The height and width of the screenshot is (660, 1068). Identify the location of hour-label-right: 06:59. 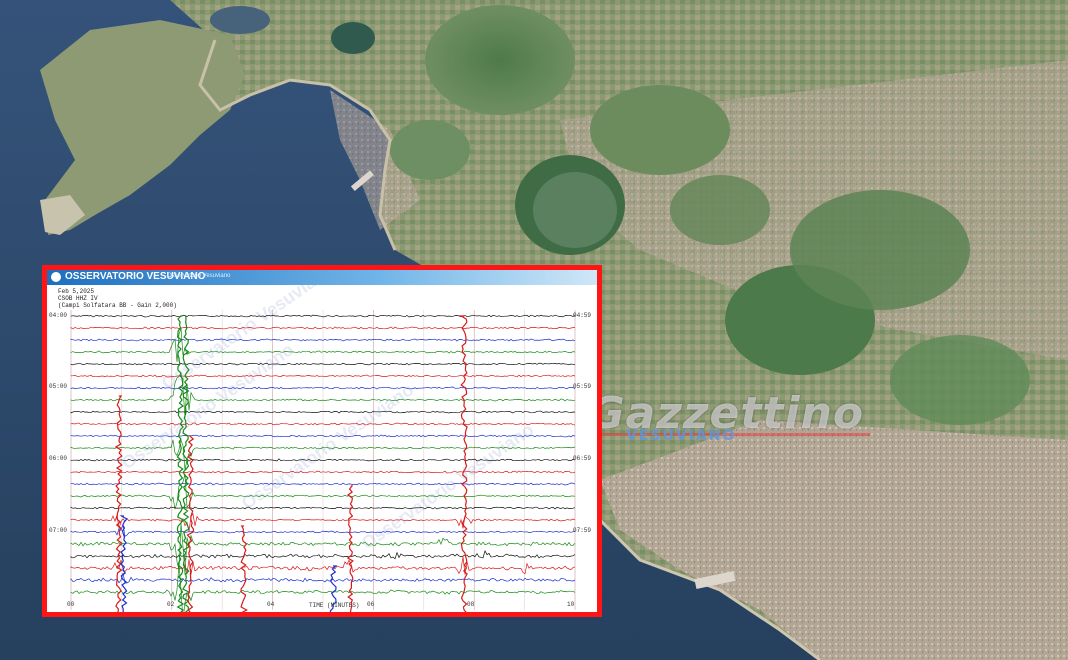
(582, 458).